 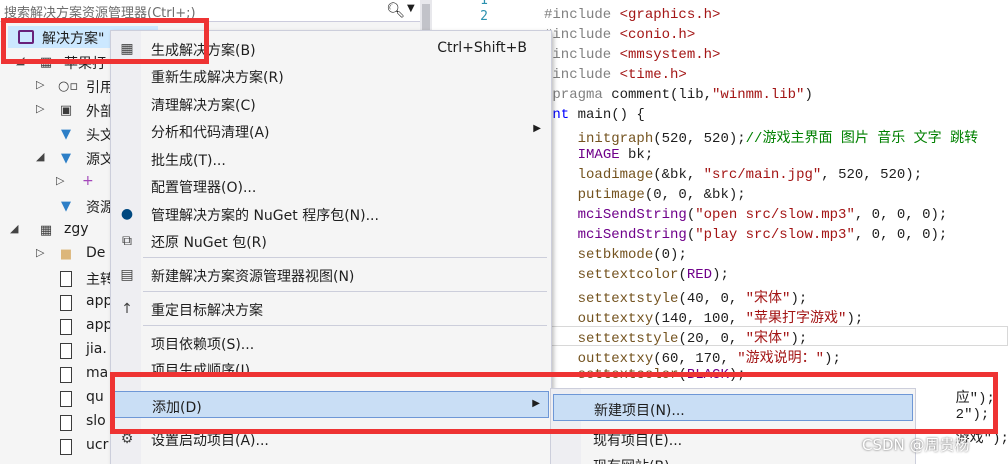 I want to click on code-line: #pragma comment(lib,"winmm.lib"), so click(x=678, y=97).